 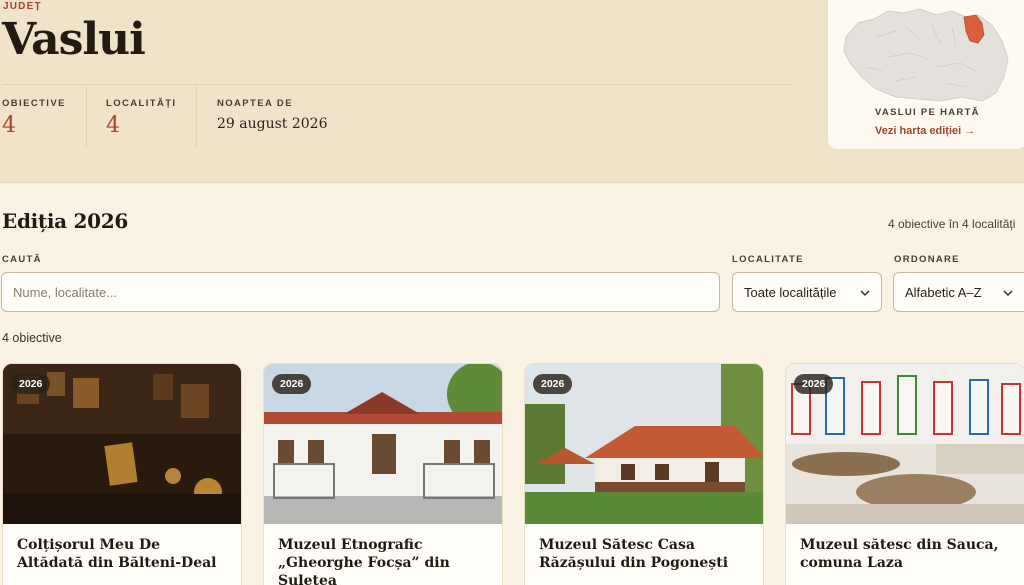 I want to click on map-card: VASLUI PE HARTĂ Vezi harta ediției →, so click(x=925, y=75).